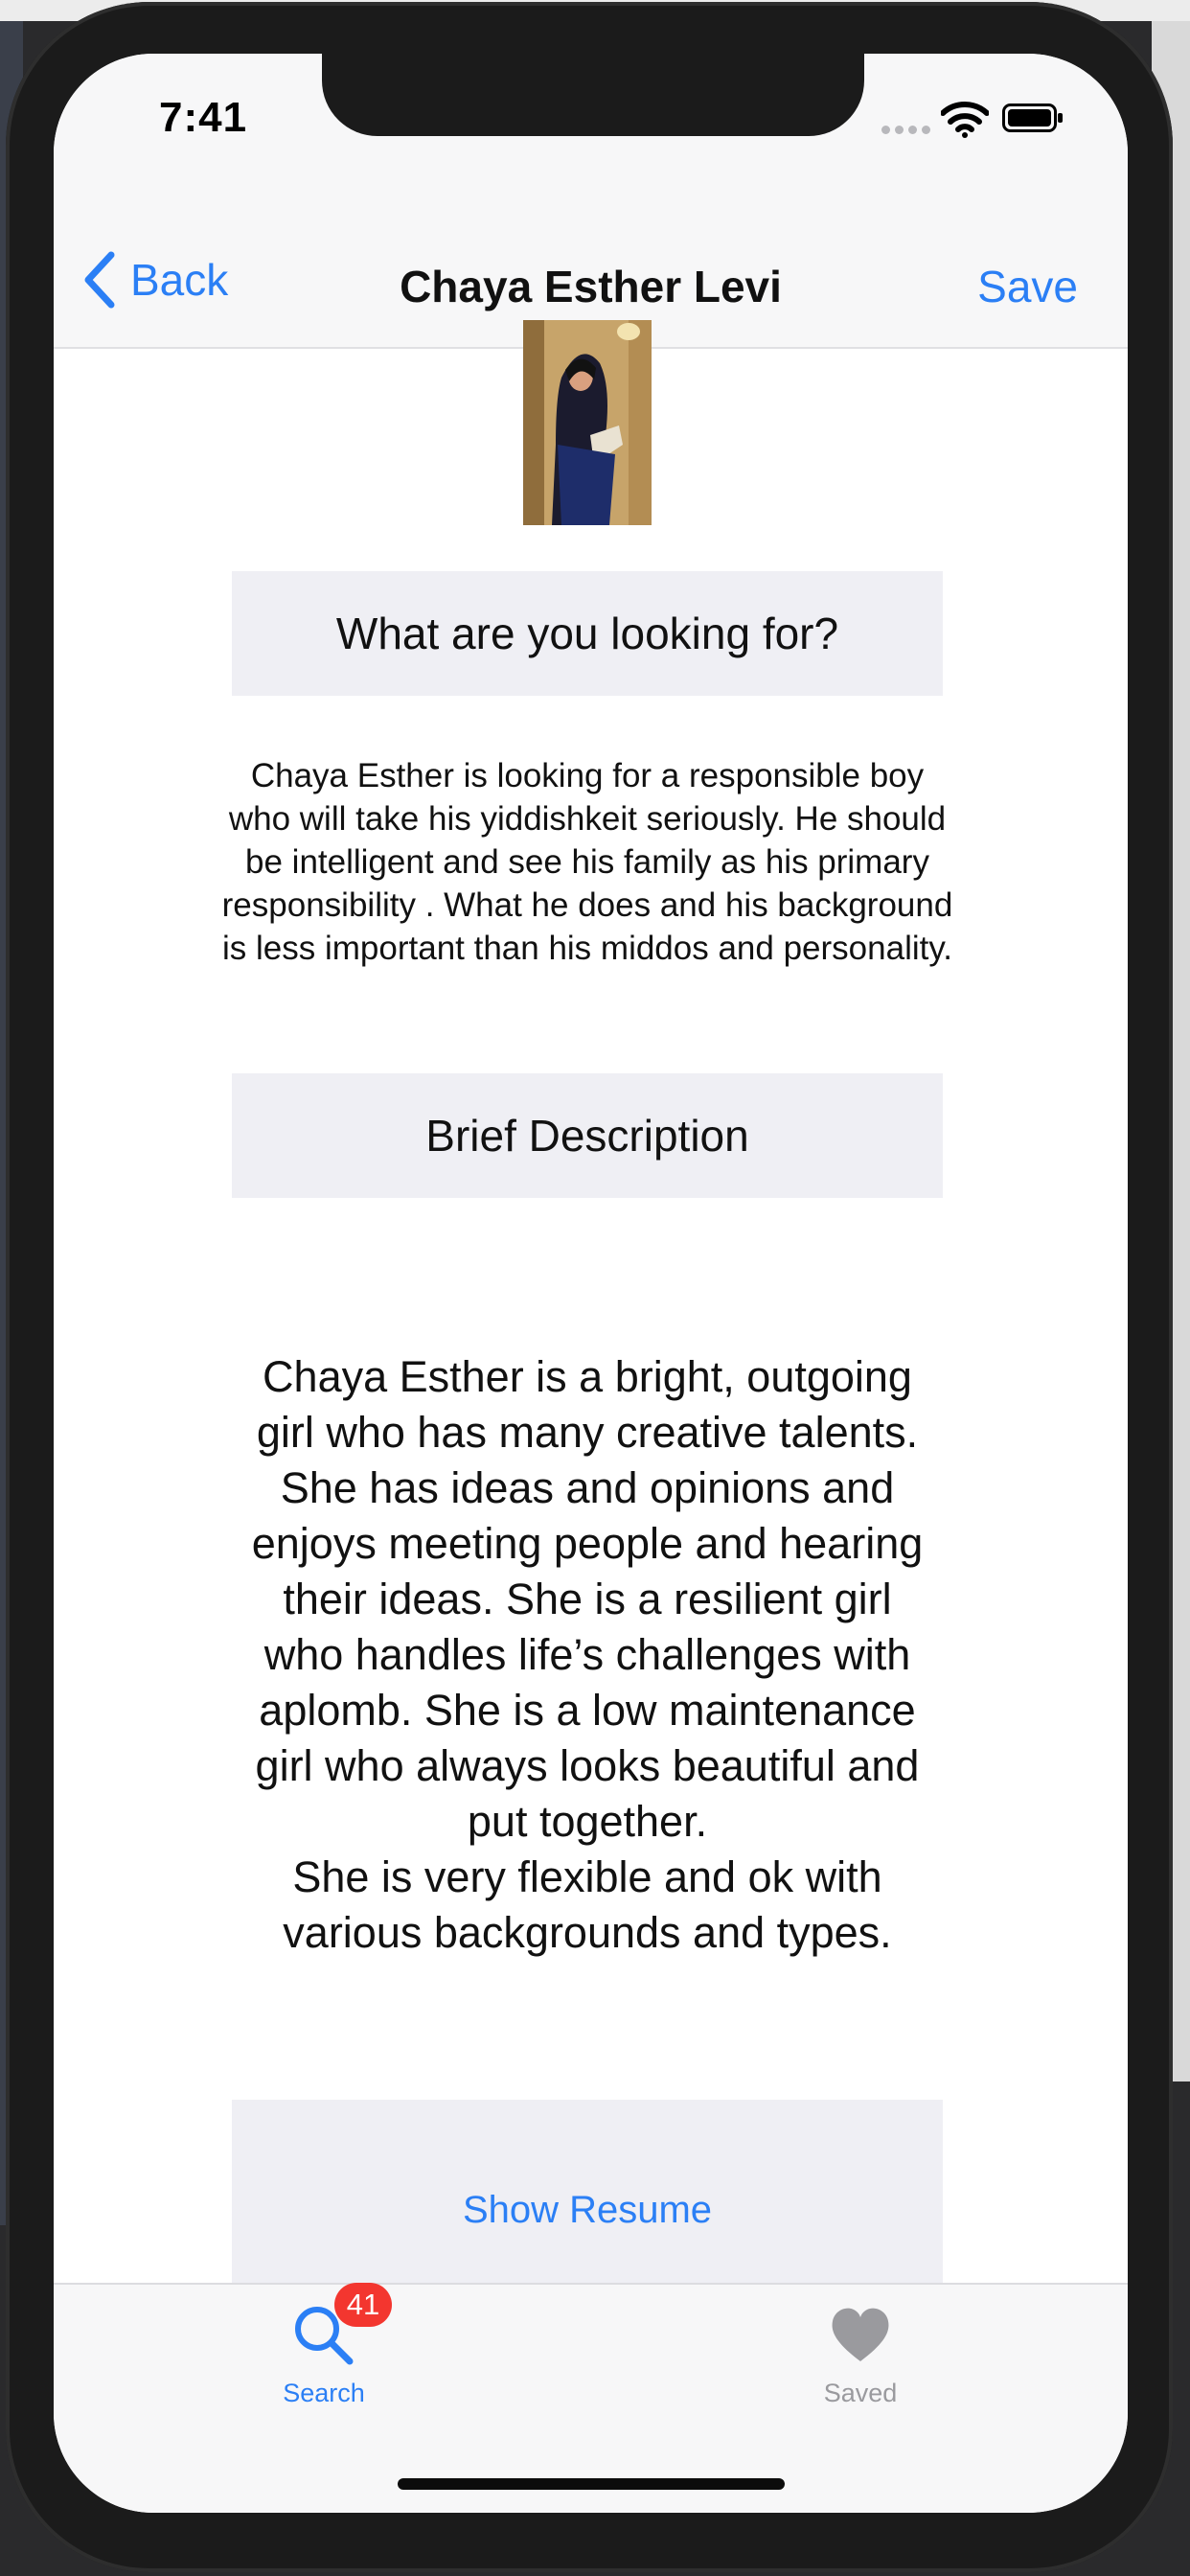 This screenshot has width=1190, height=2576. I want to click on description-line: various backgrounds and types., so click(588, 1932).